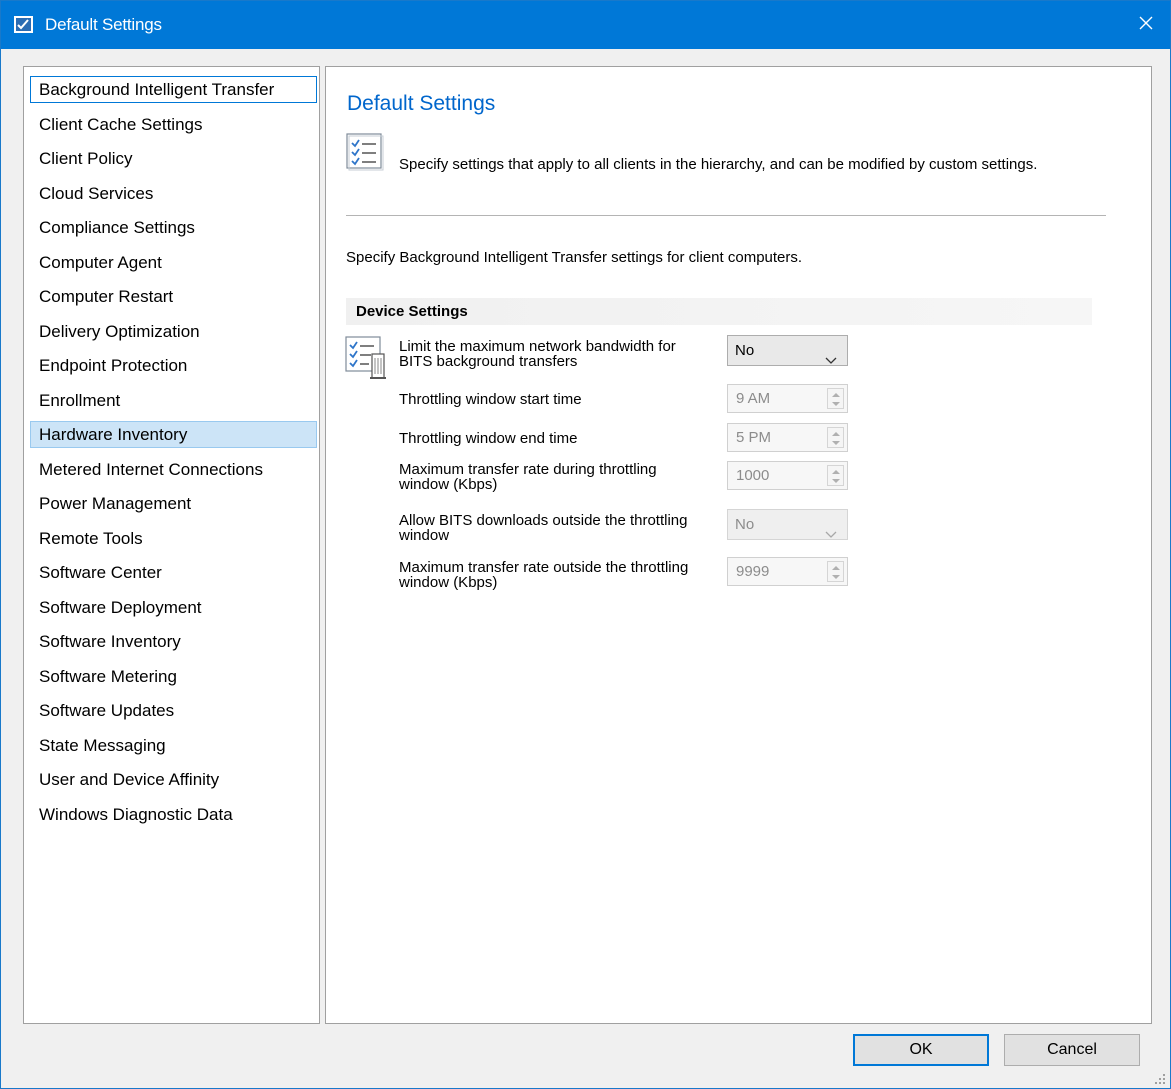  I want to click on nav-item-user-and-device-affinity: User and Device Affinity, so click(173, 779).